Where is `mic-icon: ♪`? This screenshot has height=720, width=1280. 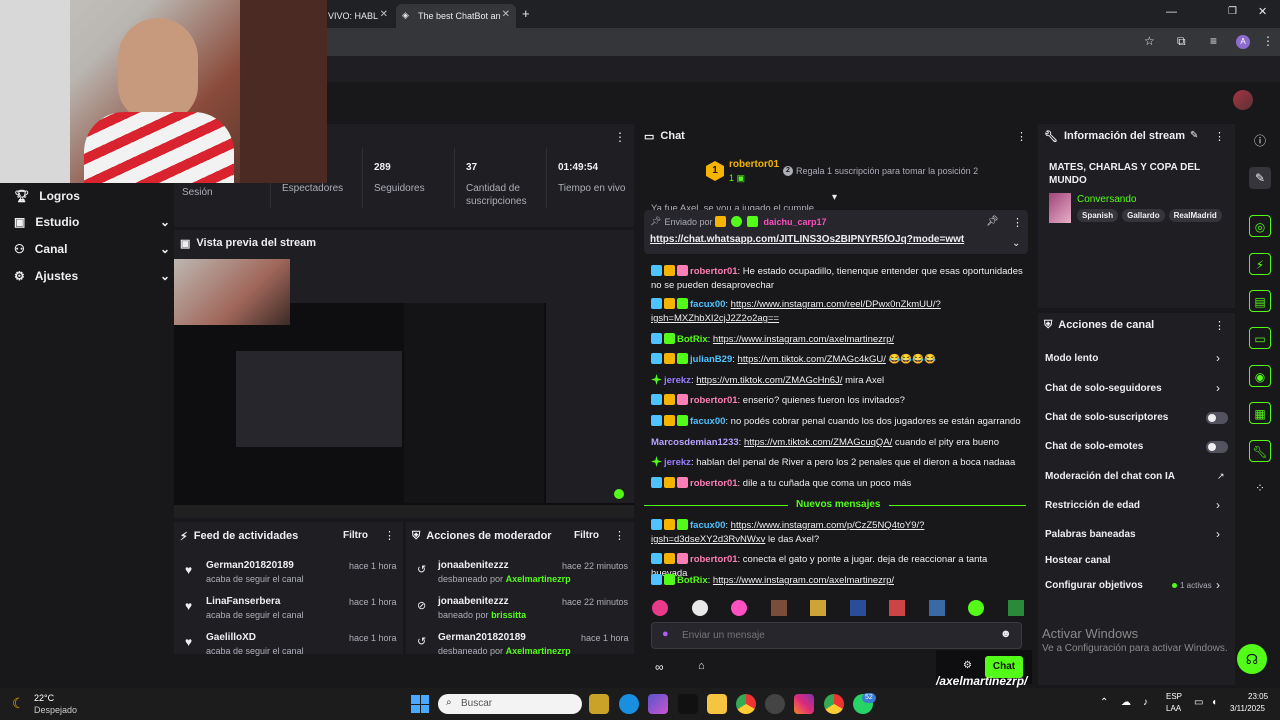 mic-icon: ♪ is located at coordinates (1145, 702).